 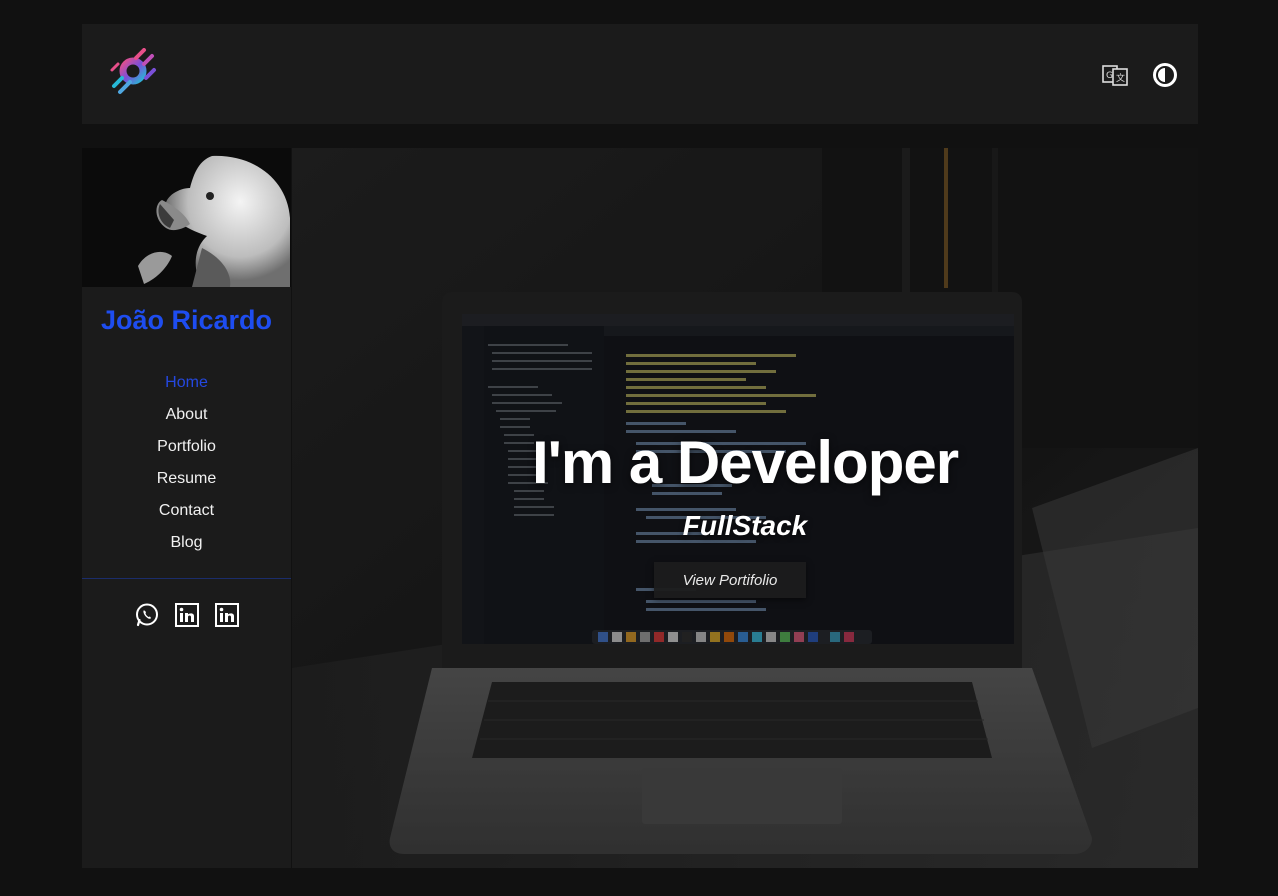 What do you see at coordinates (133, 72) in the screenshot?
I see `brand-logo-icon` at bounding box center [133, 72].